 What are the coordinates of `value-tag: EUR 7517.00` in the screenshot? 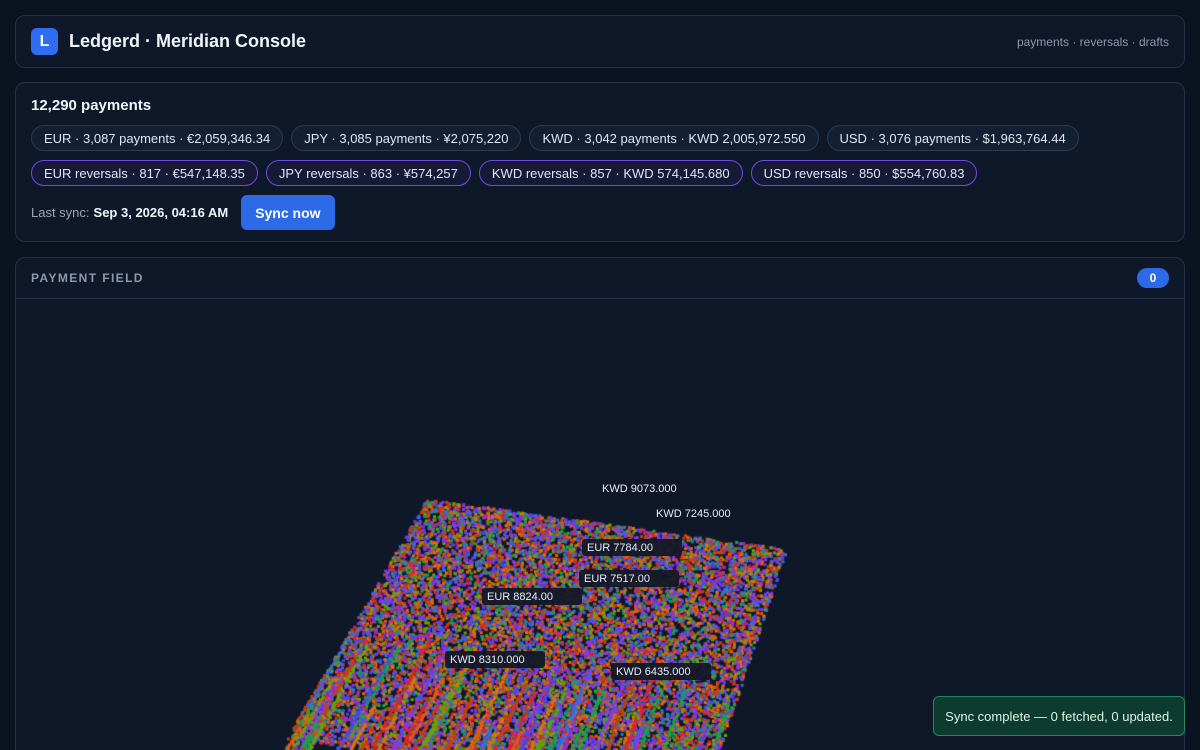 It's located at (629, 578).